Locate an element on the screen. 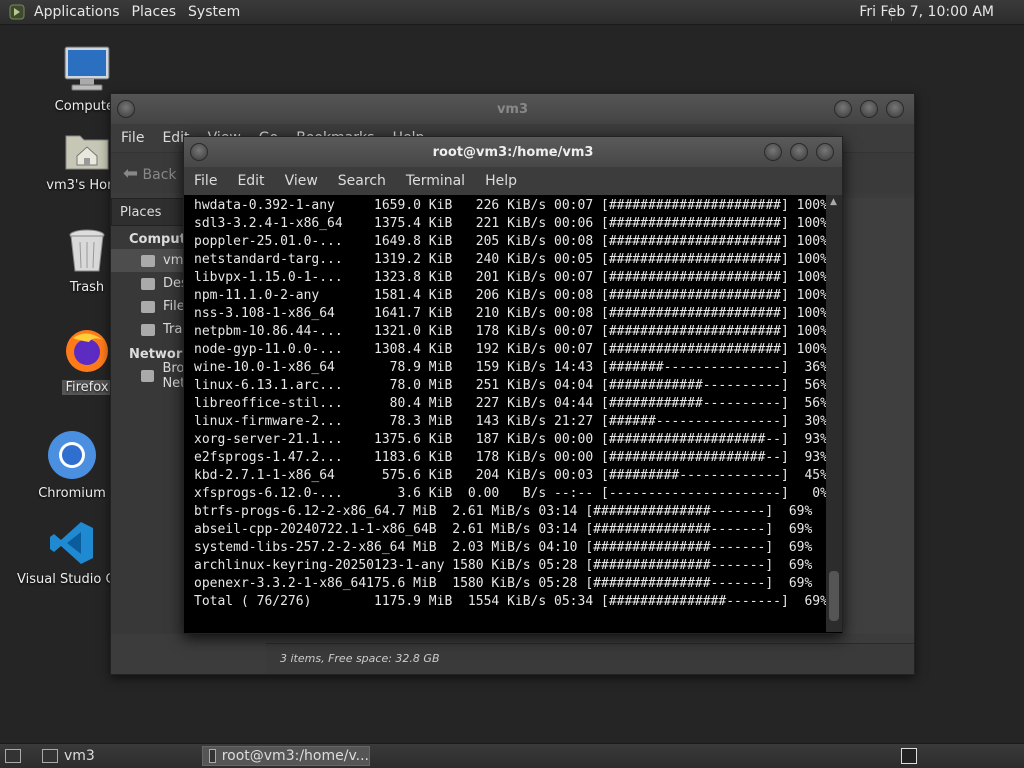 The image size is (1024, 768). drive-icon is located at coordinates (148, 306).